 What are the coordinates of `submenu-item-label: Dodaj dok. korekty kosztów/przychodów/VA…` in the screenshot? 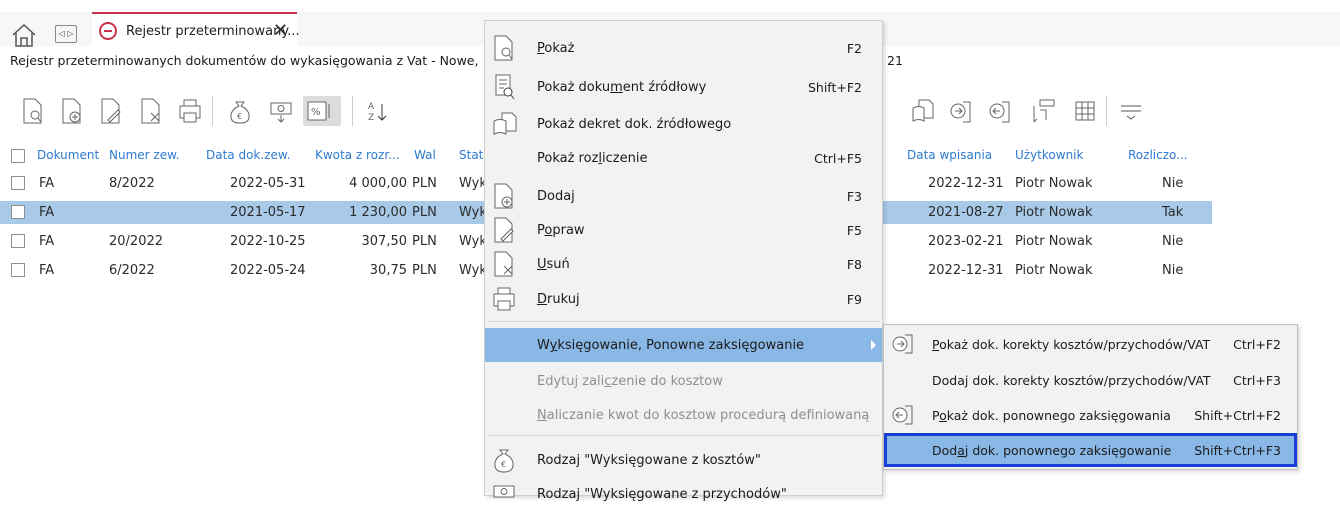 It's located at (1071, 380).